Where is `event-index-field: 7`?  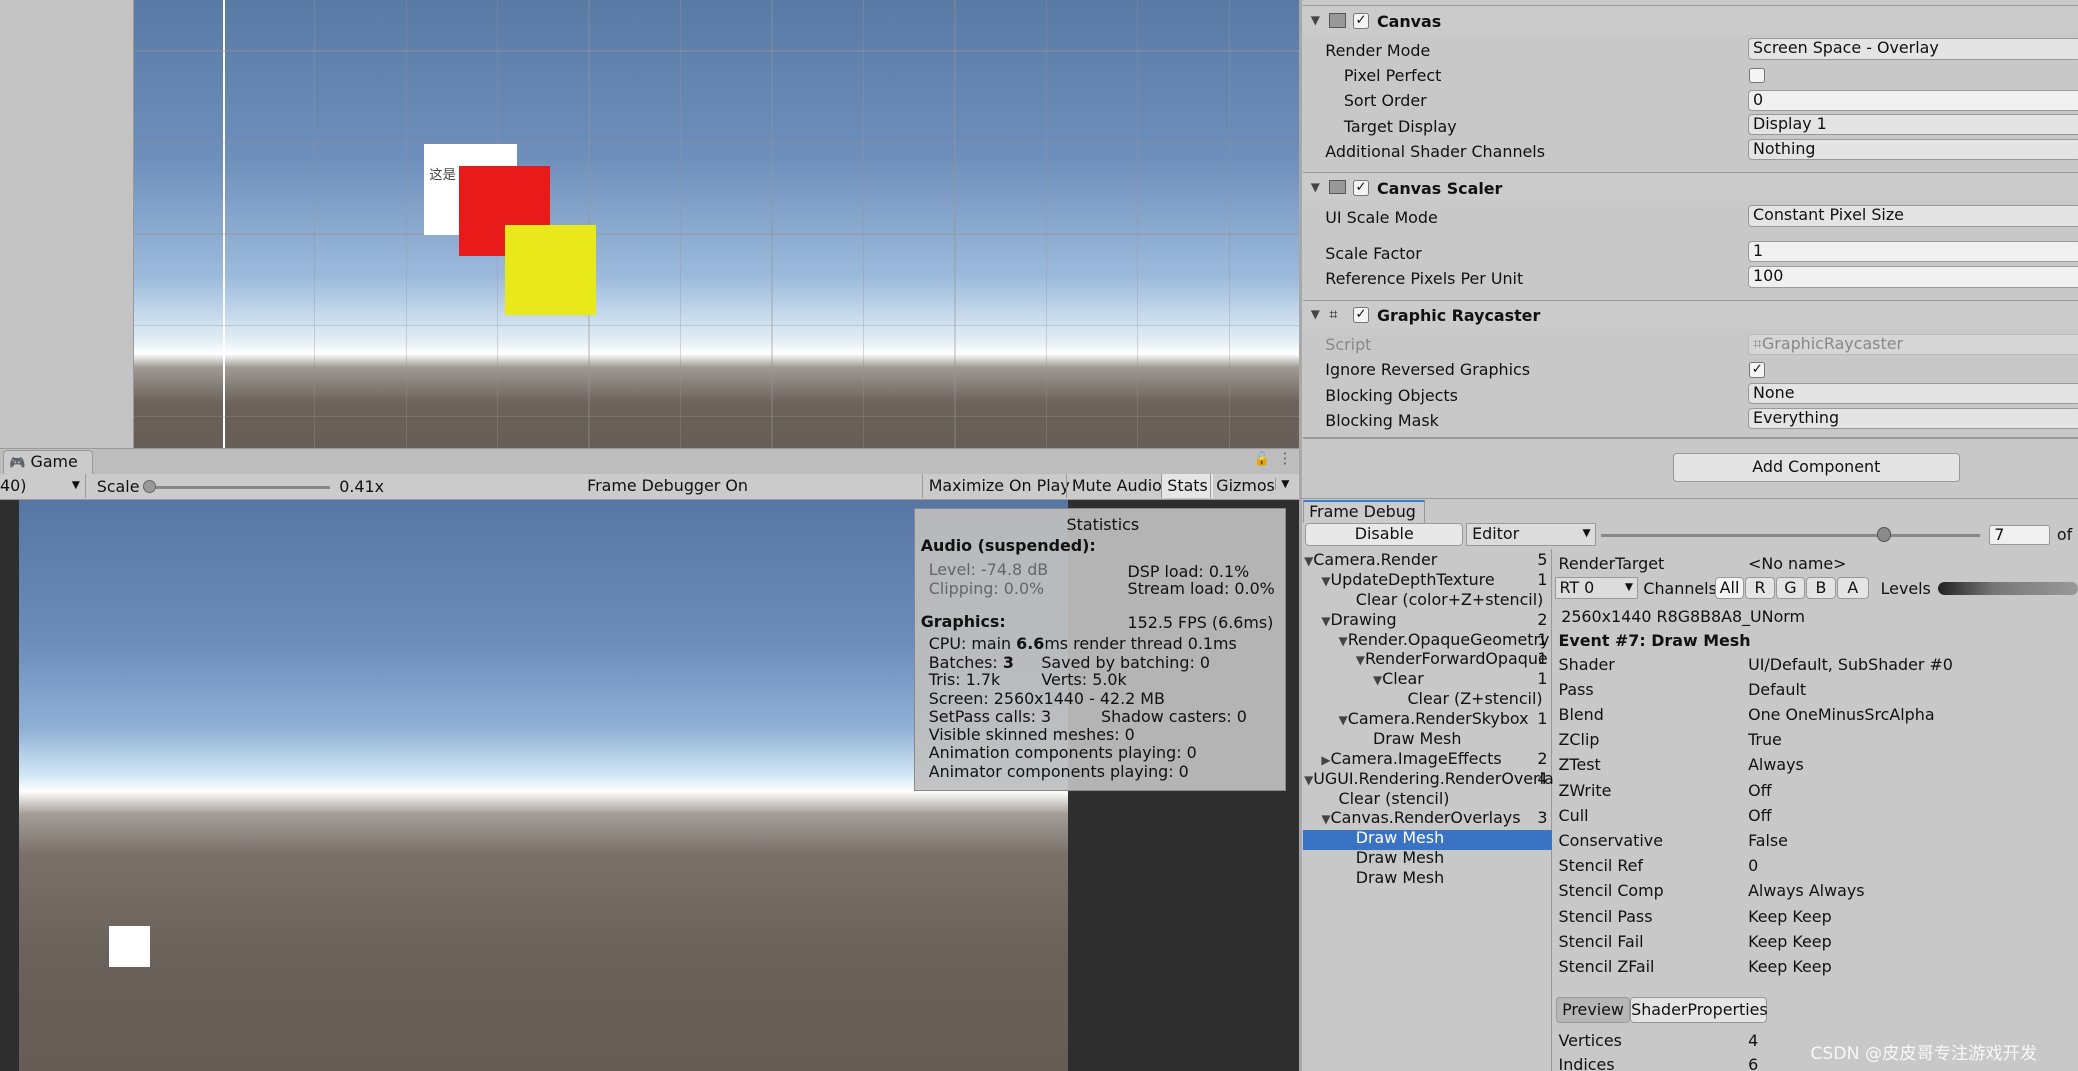
event-index-field: 7 is located at coordinates (2019, 535).